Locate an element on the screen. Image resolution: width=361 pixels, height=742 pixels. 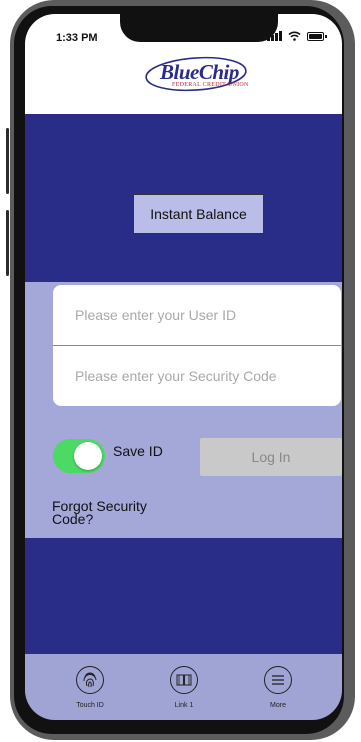
save-id-toggle is located at coordinates (79, 456).